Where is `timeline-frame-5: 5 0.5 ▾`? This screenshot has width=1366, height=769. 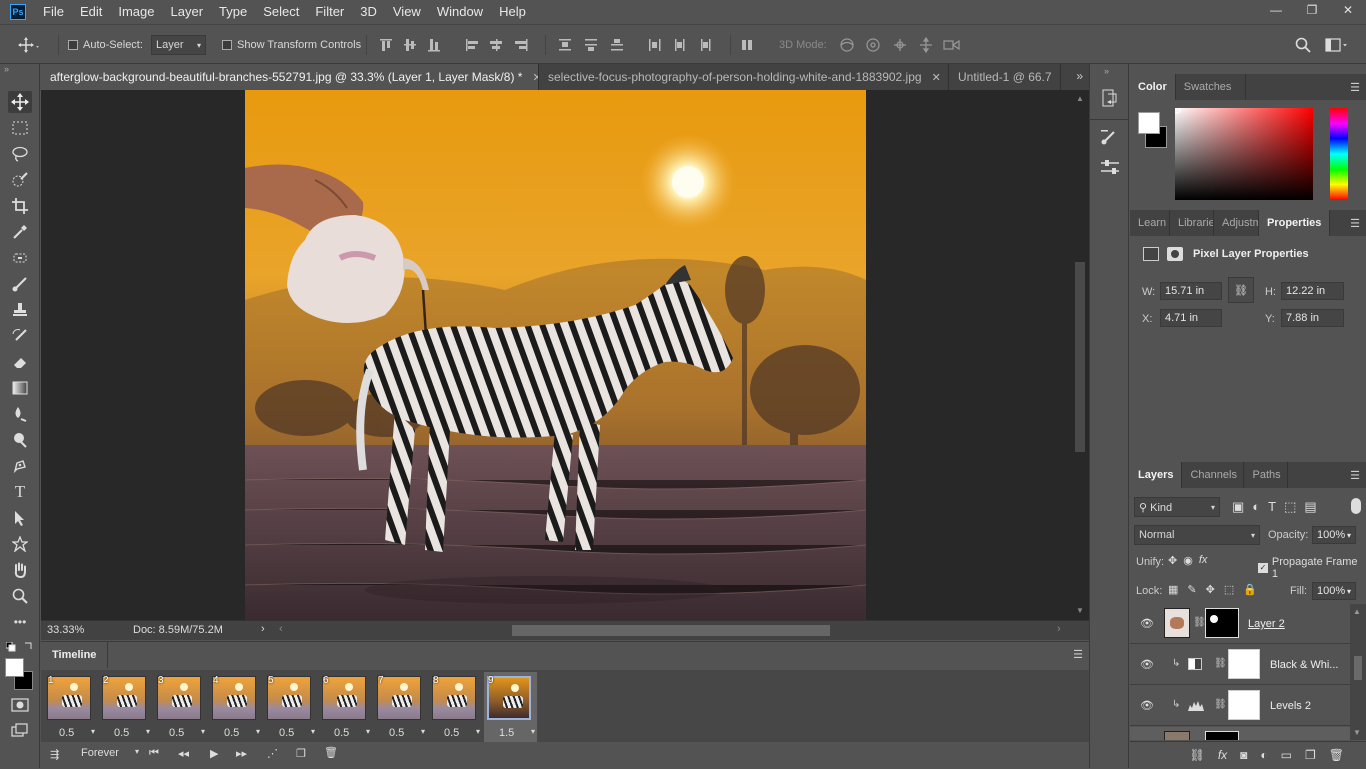
timeline-frame-5: 5 0.5 ▾ is located at coordinates (290, 707).